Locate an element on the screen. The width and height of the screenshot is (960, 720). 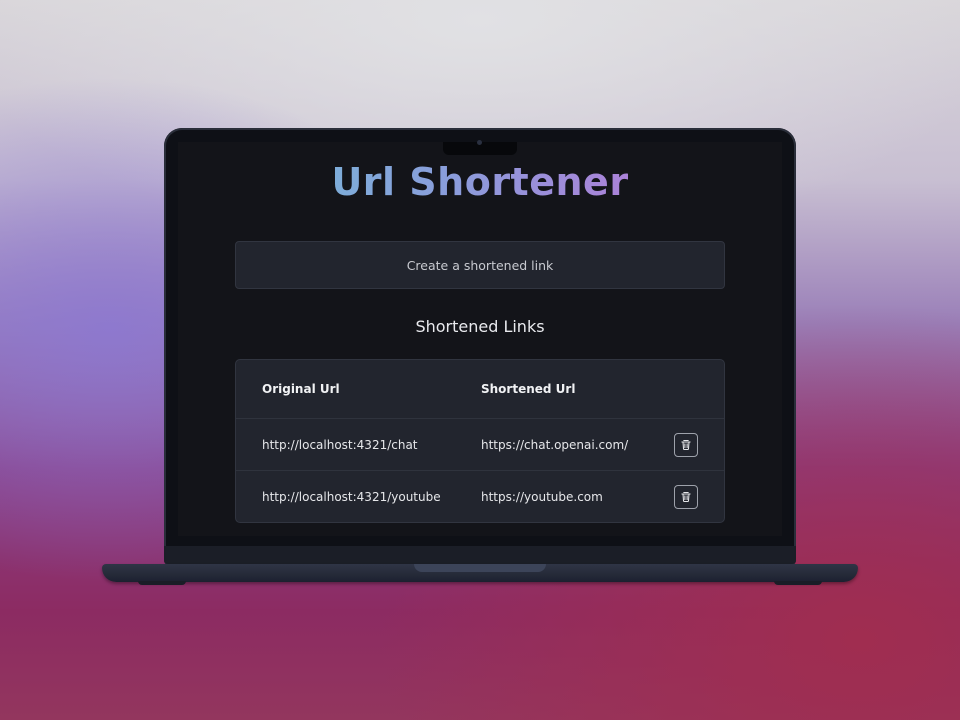
create-link-button: Create a shortened link is located at coordinates (480, 265).